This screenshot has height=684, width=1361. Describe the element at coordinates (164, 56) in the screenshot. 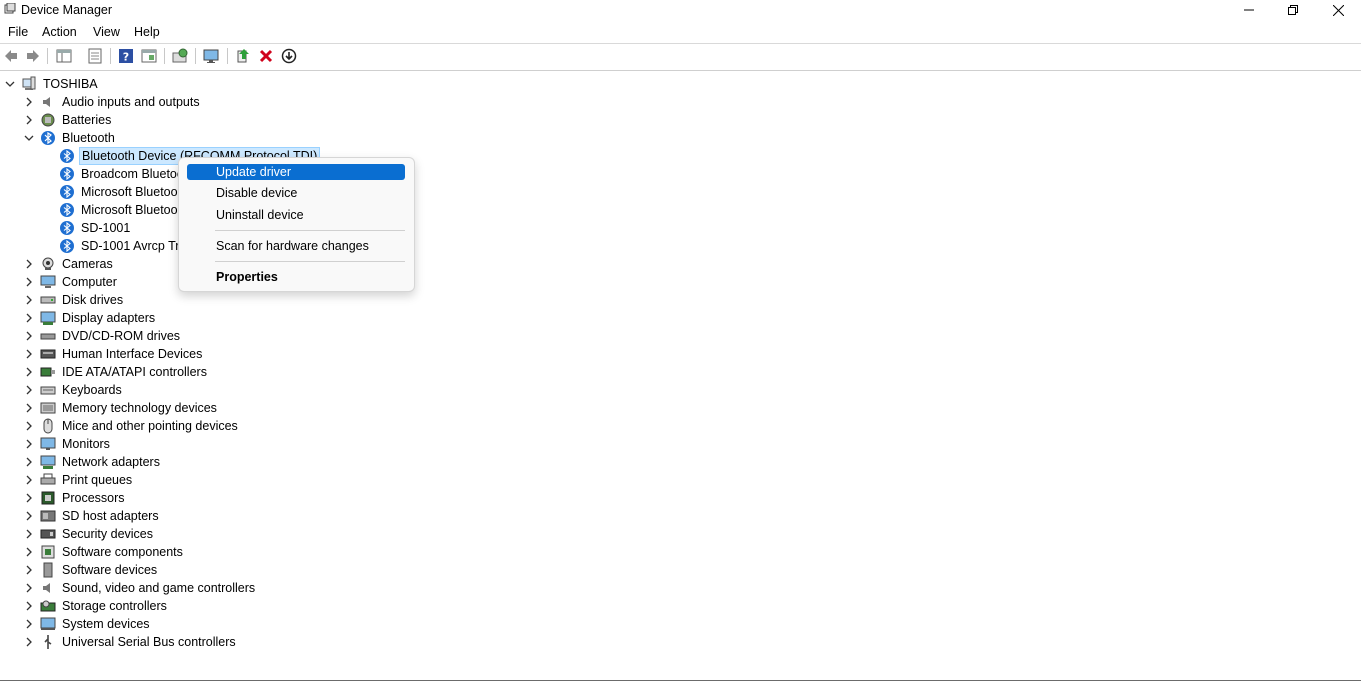

I see `toolbar-separator` at that location.